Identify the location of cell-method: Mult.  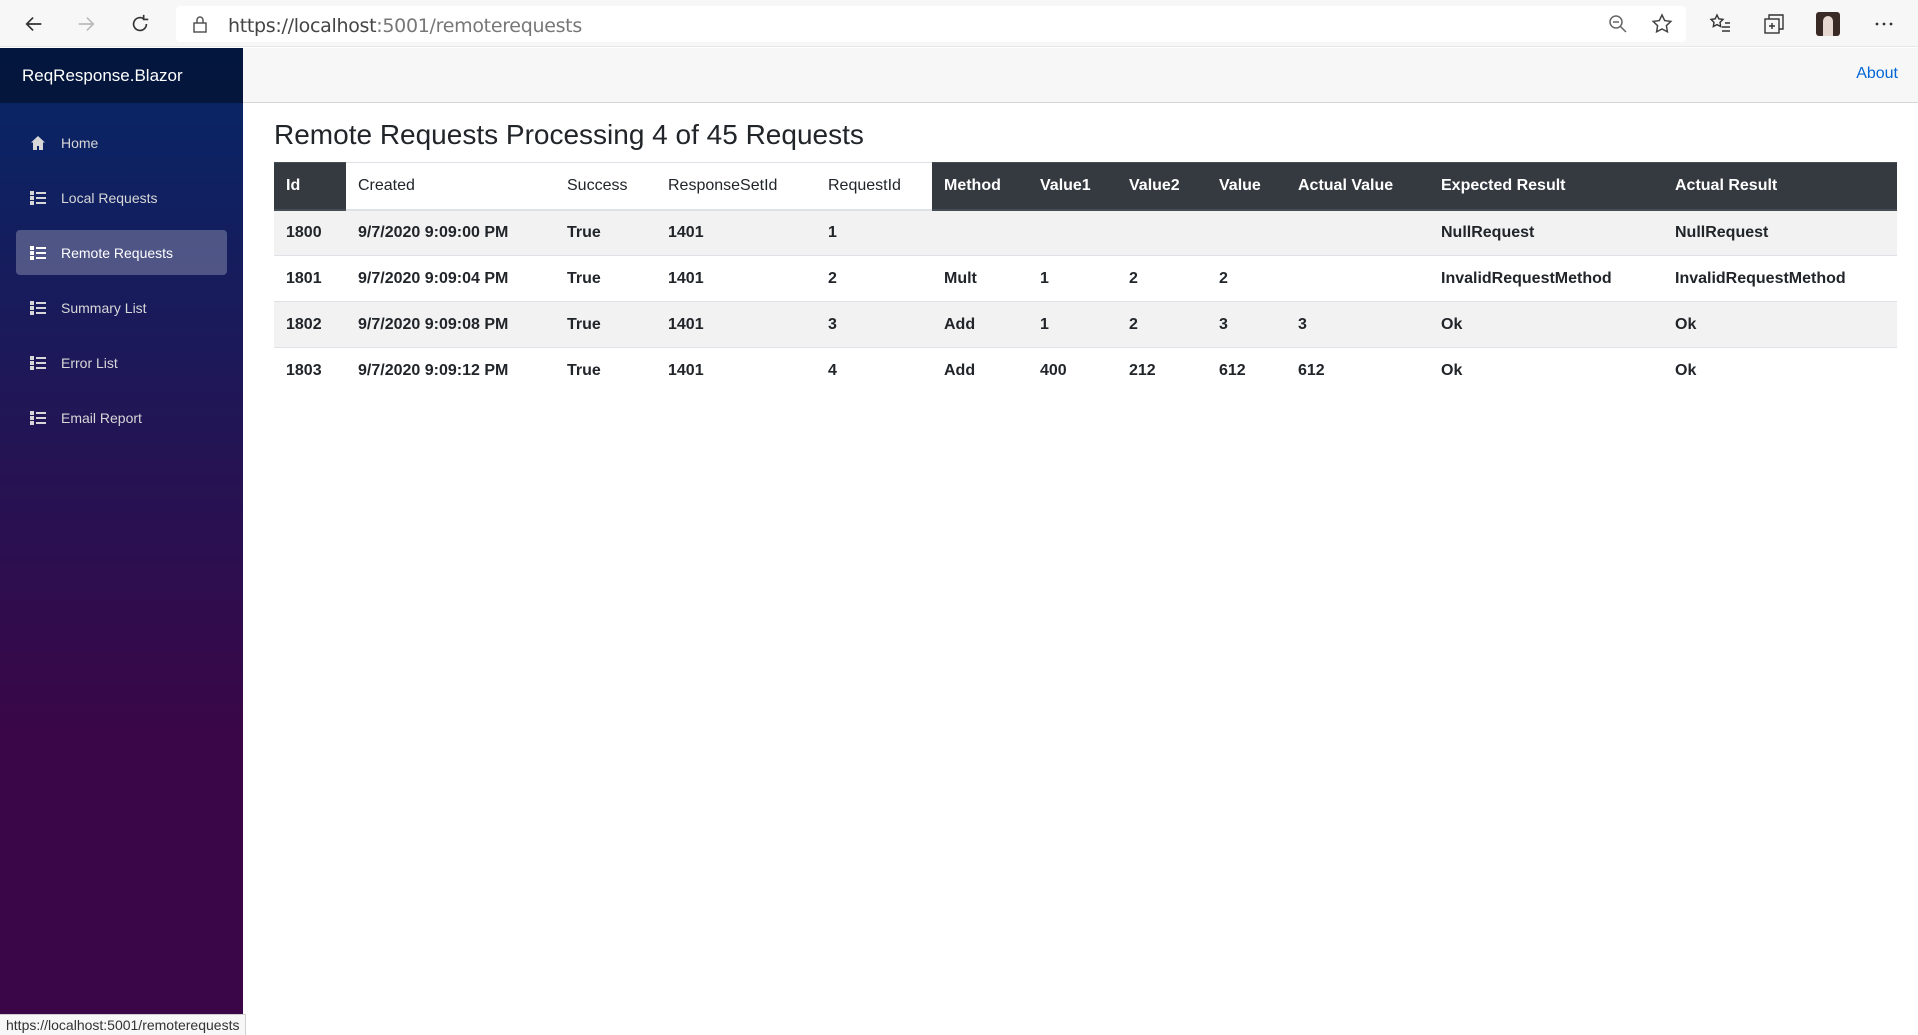
(980, 278).